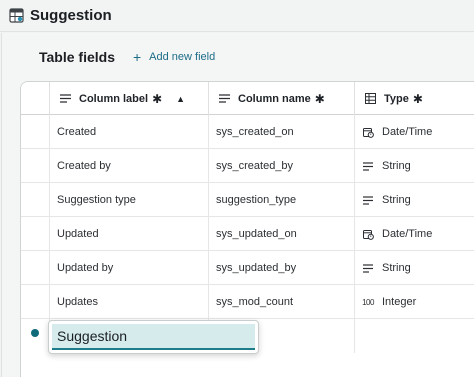 This screenshot has width=474, height=377. I want to click on cell-column-label: Updates, so click(128, 302).